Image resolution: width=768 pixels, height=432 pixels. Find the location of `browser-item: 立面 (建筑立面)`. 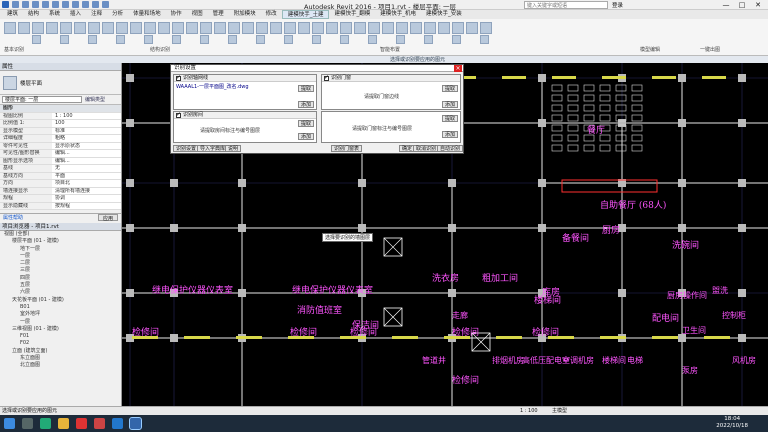

browser-item: 立面 (建筑立面) is located at coordinates (62, 351).